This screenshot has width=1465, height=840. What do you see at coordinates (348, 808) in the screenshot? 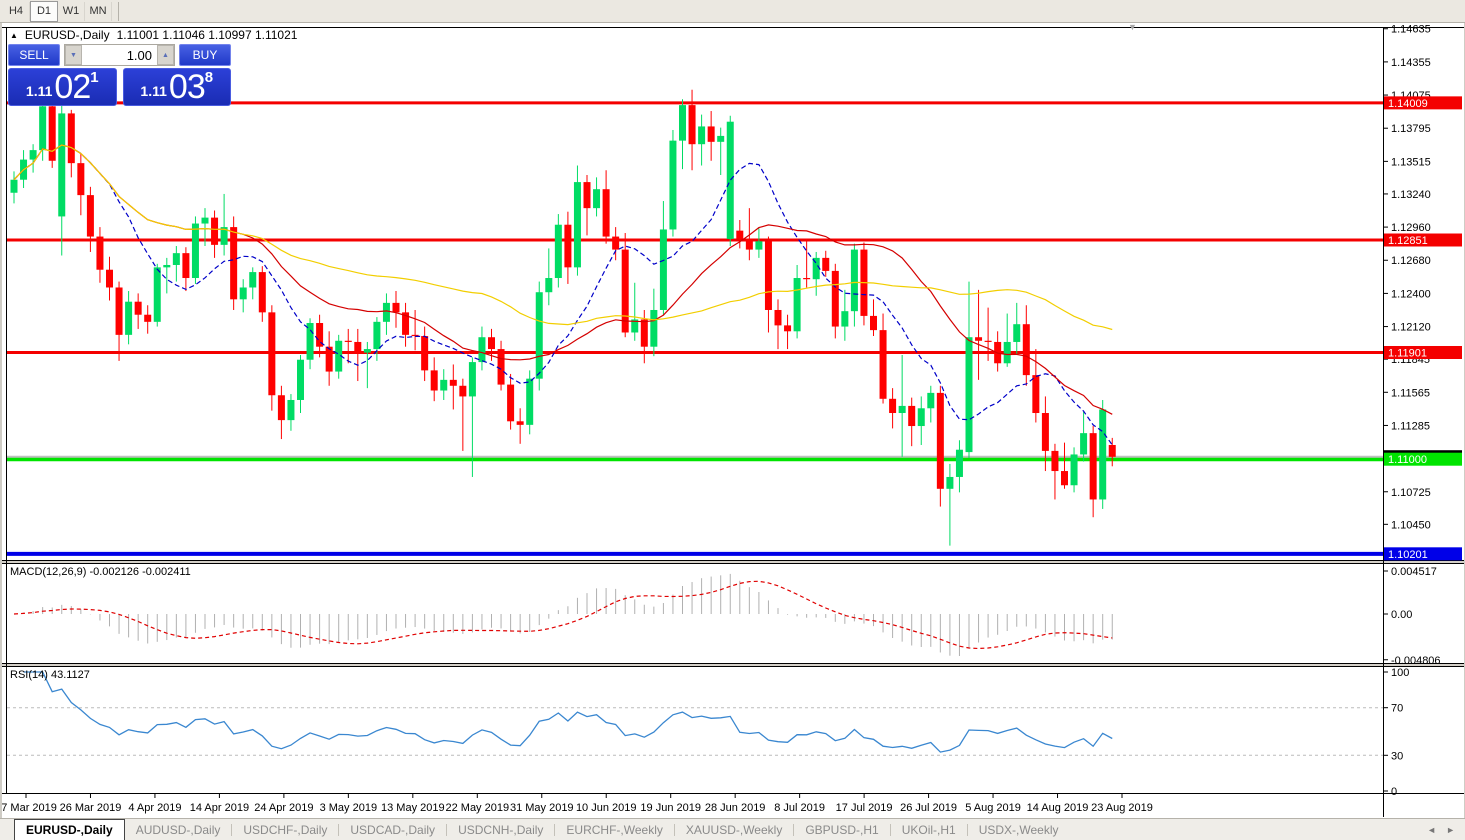
I see `svg-text: 3 May 2019` at bounding box center [348, 808].